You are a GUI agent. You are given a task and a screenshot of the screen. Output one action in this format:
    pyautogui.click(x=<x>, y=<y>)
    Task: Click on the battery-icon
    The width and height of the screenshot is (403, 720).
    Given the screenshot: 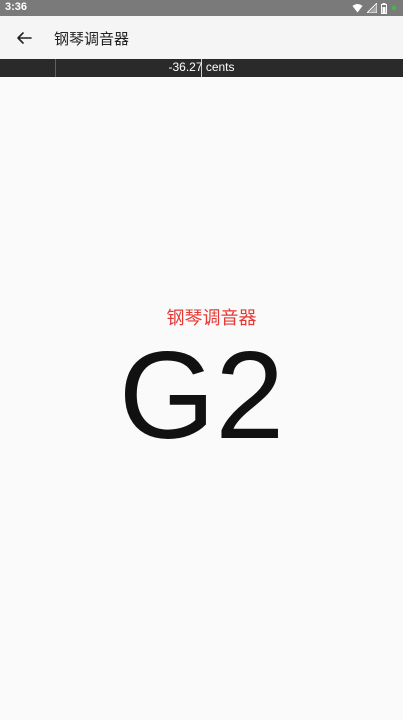 What is the action you would take?
    pyautogui.click(x=384, y=8)
    